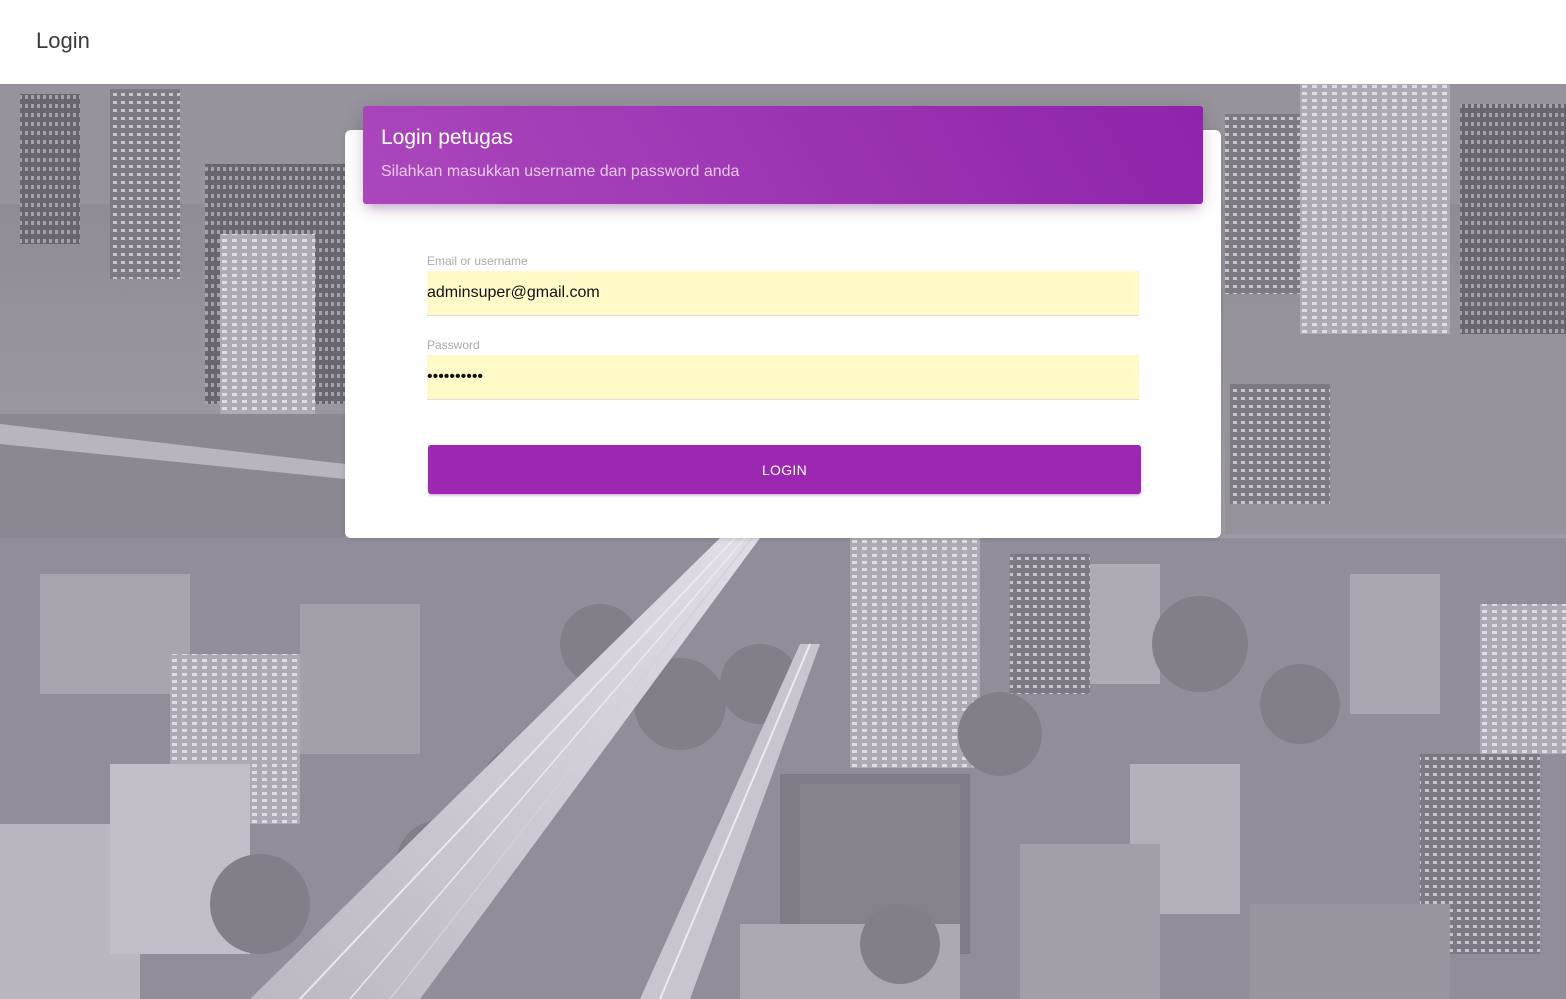 Image resolution: width=1566 pixels, height=999 pixels. What do you see at coordinates (783, 42) in the screenshot?
I see `top-navbar: Login` at bounding box center [783, 42].